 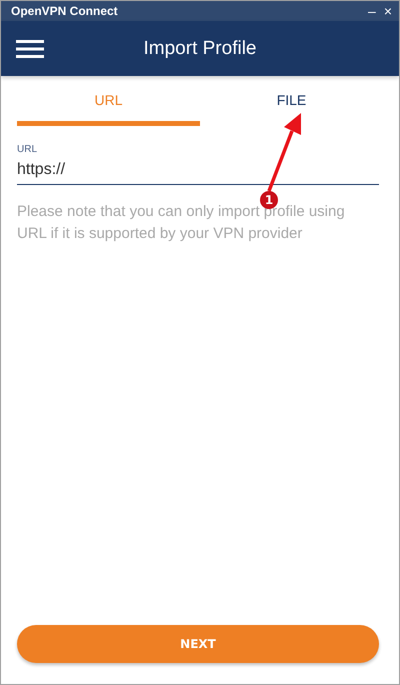 What do you see at coordinates (387, 11) in the screenshot?
I see `window-control: ×` at bounding box center [387, 11].